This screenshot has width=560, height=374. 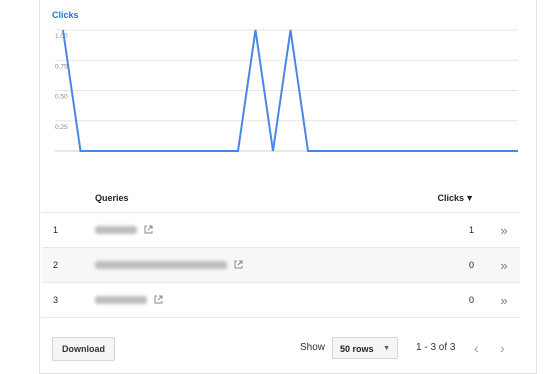 What do you see at coordinates (83, 349) in the screenshot?
I see `download-button: Download` at bounding box center [83, 349].